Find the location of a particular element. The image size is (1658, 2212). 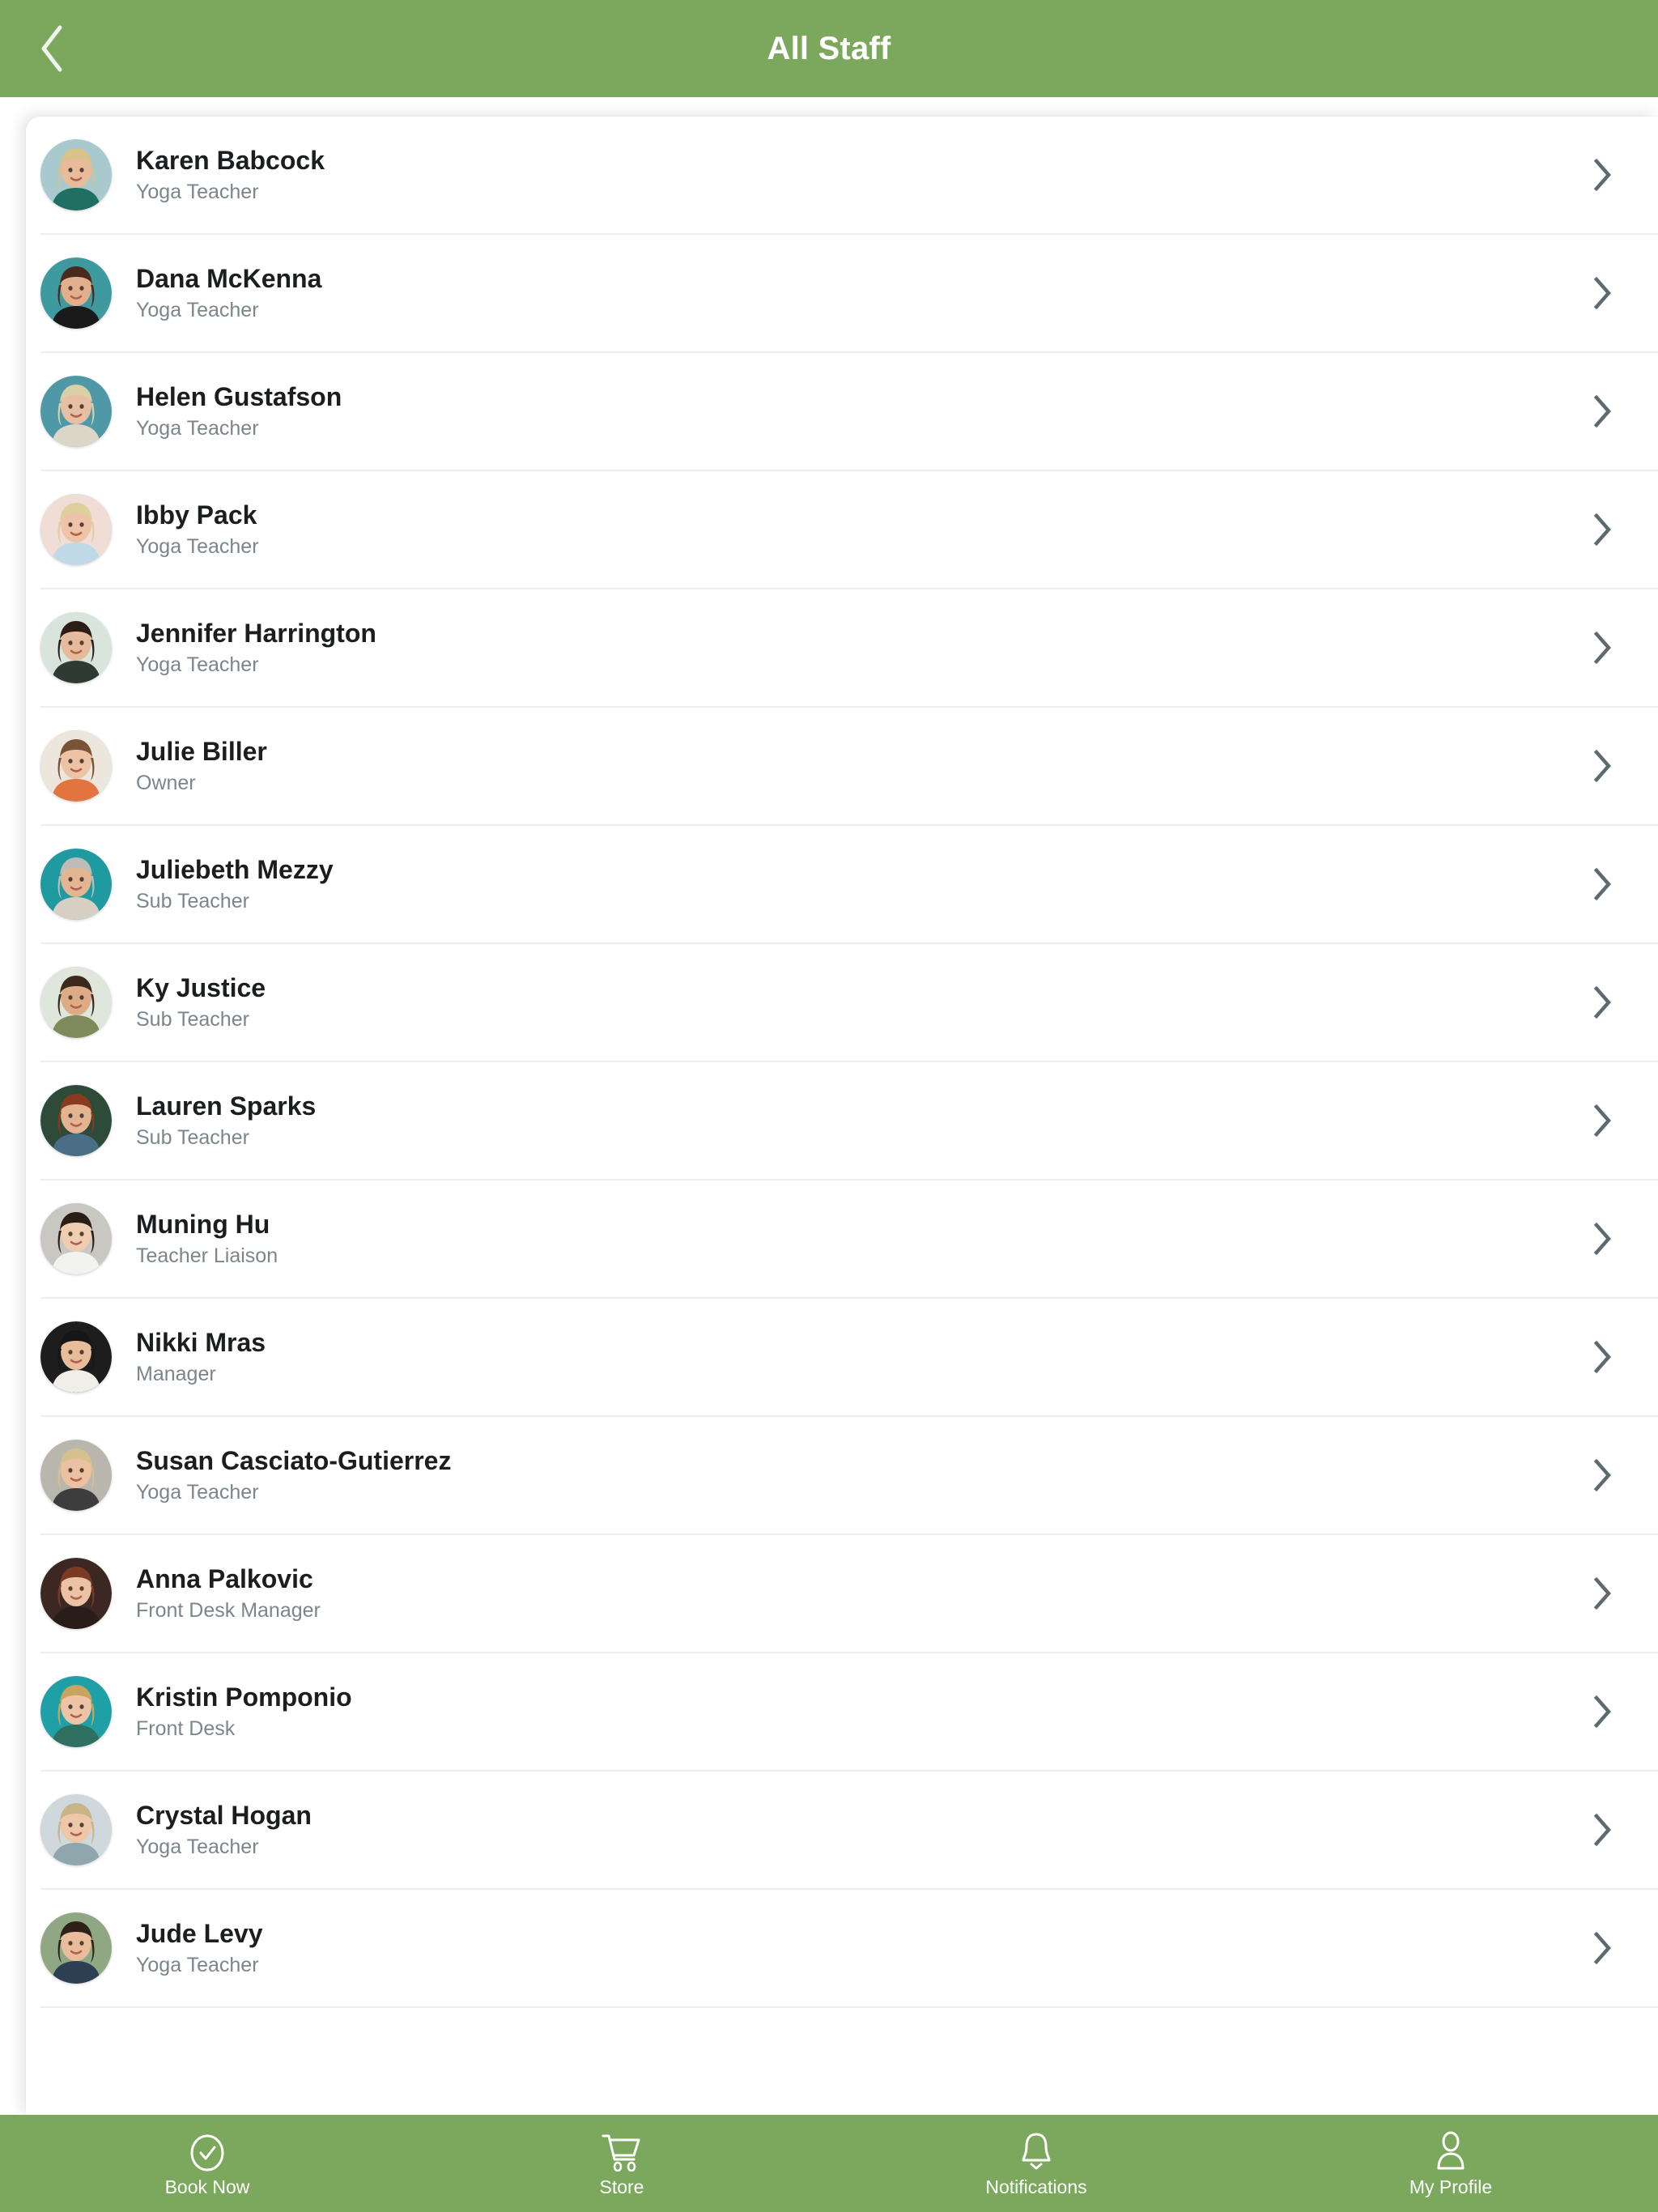

staff-role: Owner is located at coordinates (166, 783).